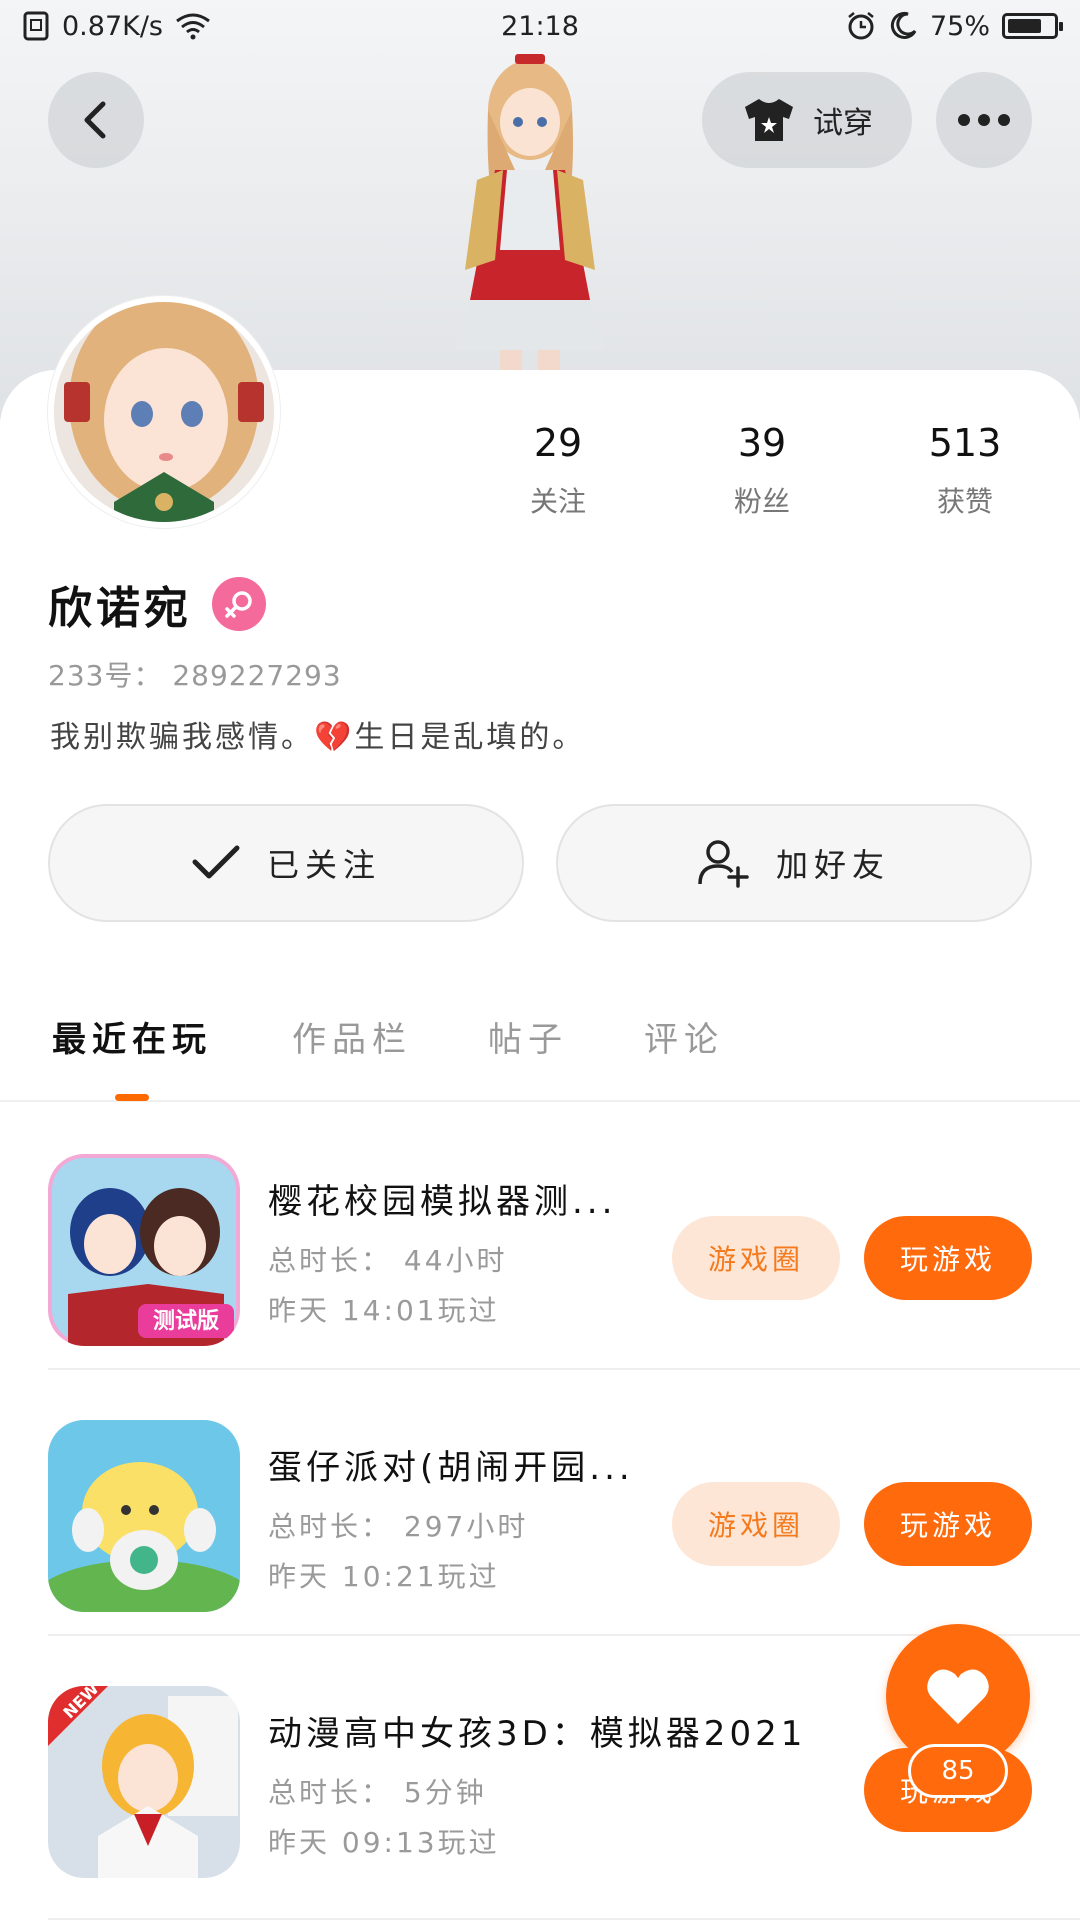 Image resolution: width=1080 pixels, height=1920 pixels. I want to click on battery-percent: 75%, so click(959, 26).